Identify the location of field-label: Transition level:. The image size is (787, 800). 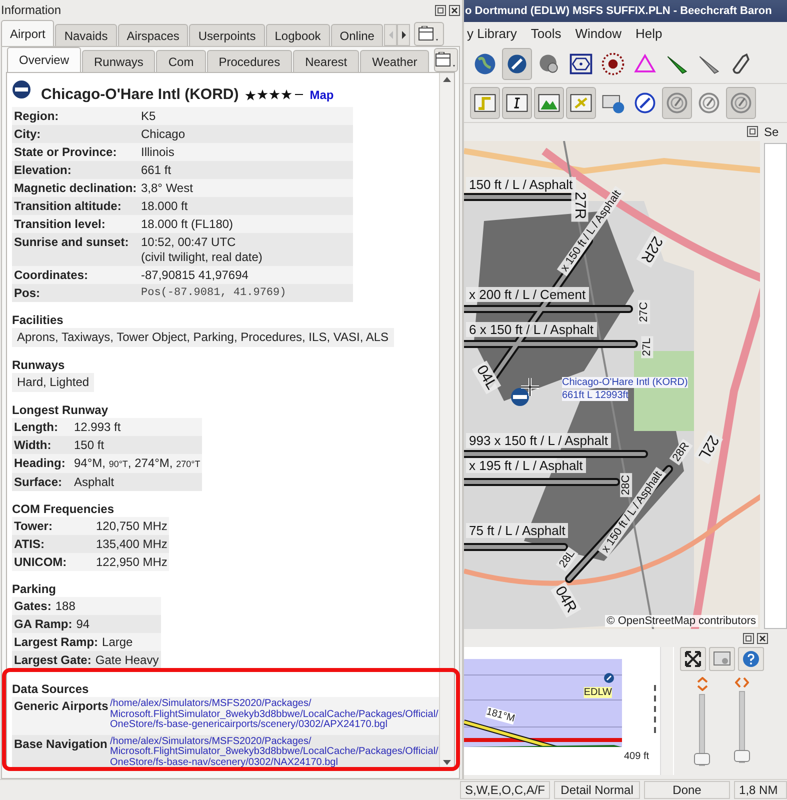
(60, 224).